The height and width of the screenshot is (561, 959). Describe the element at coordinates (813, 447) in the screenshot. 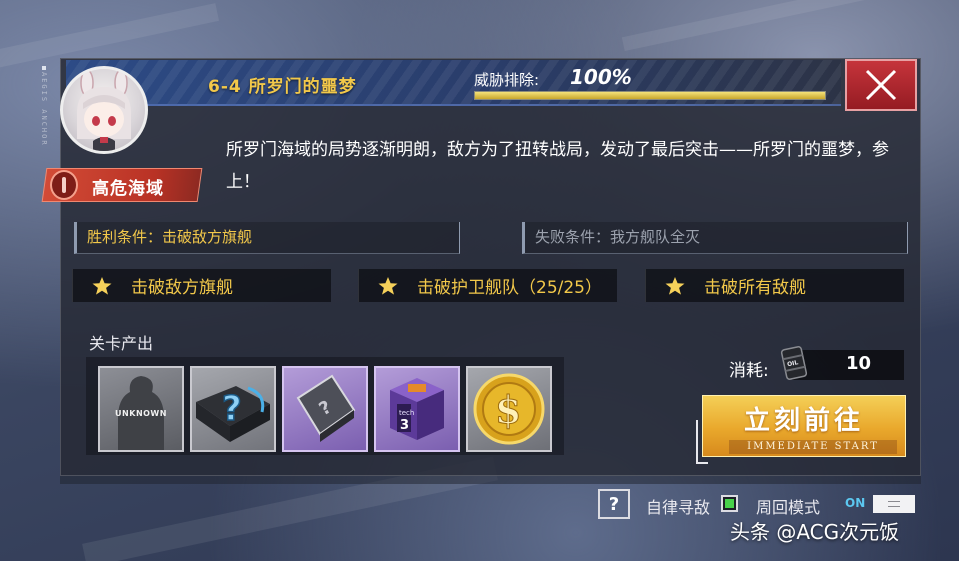

I see `start-button-sublabel: IMMEDIATE START` at that location.